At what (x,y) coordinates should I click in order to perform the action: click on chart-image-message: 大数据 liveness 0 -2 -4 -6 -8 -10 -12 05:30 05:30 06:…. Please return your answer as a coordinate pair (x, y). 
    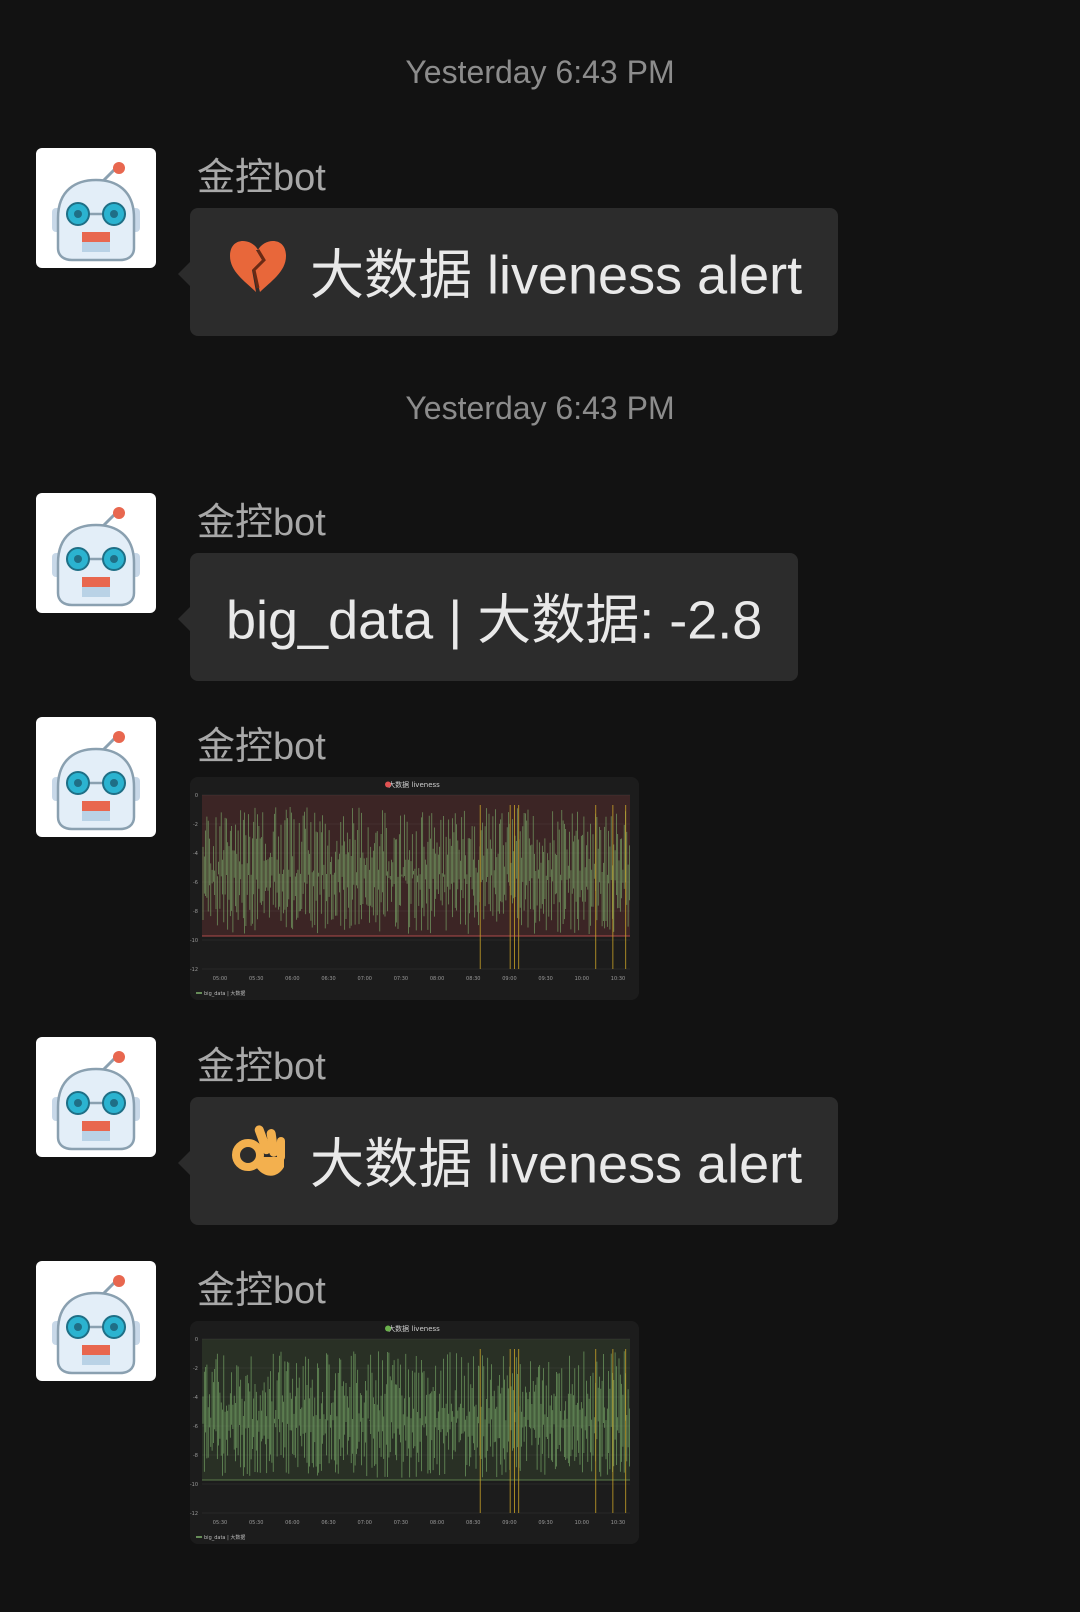
    Looking at the image, I should click on (414, 1432).